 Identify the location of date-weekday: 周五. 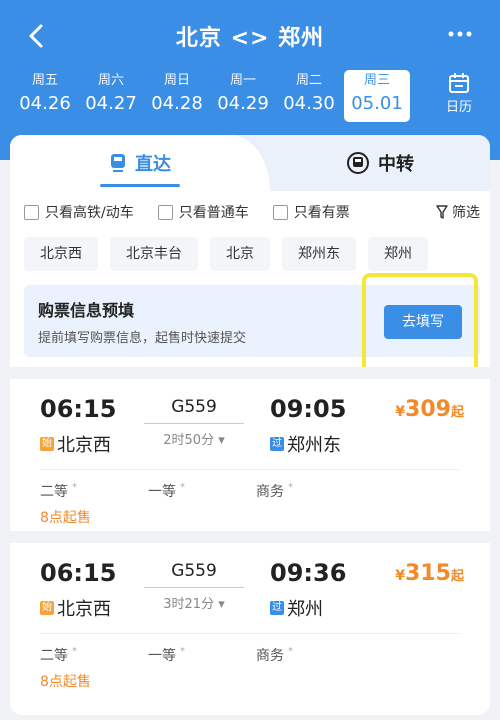
(44, 80).